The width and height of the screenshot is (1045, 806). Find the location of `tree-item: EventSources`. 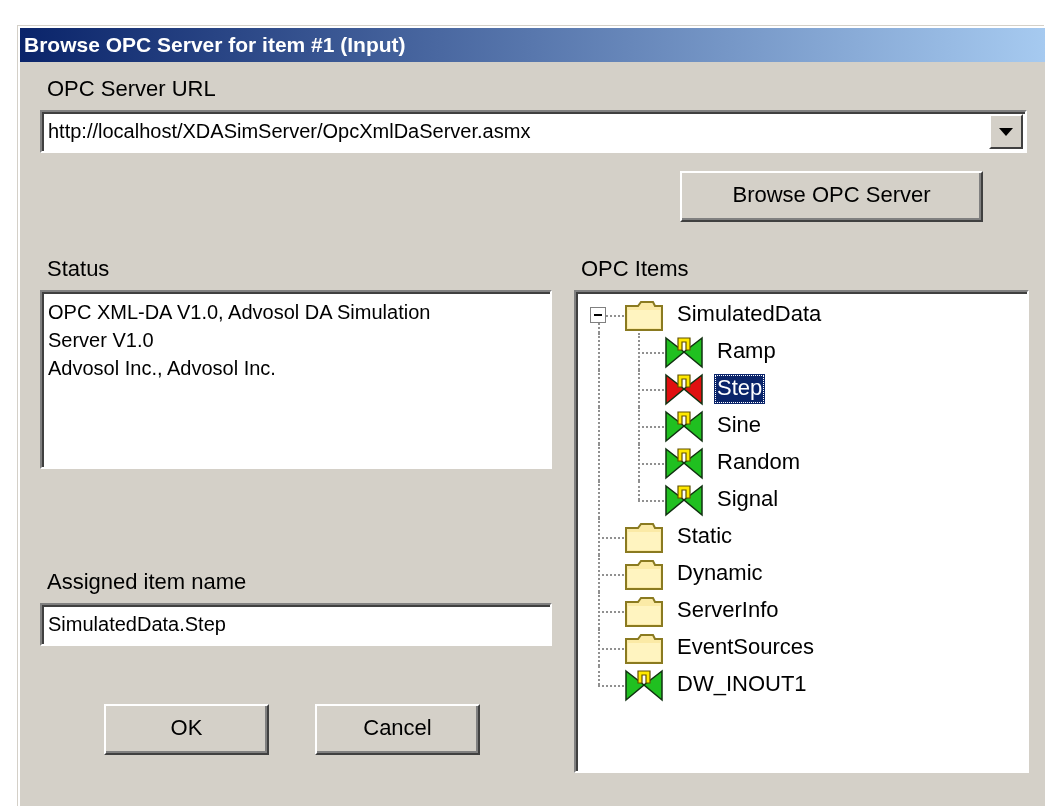

tree-item: EventSources is located at coordinates (745, 647).